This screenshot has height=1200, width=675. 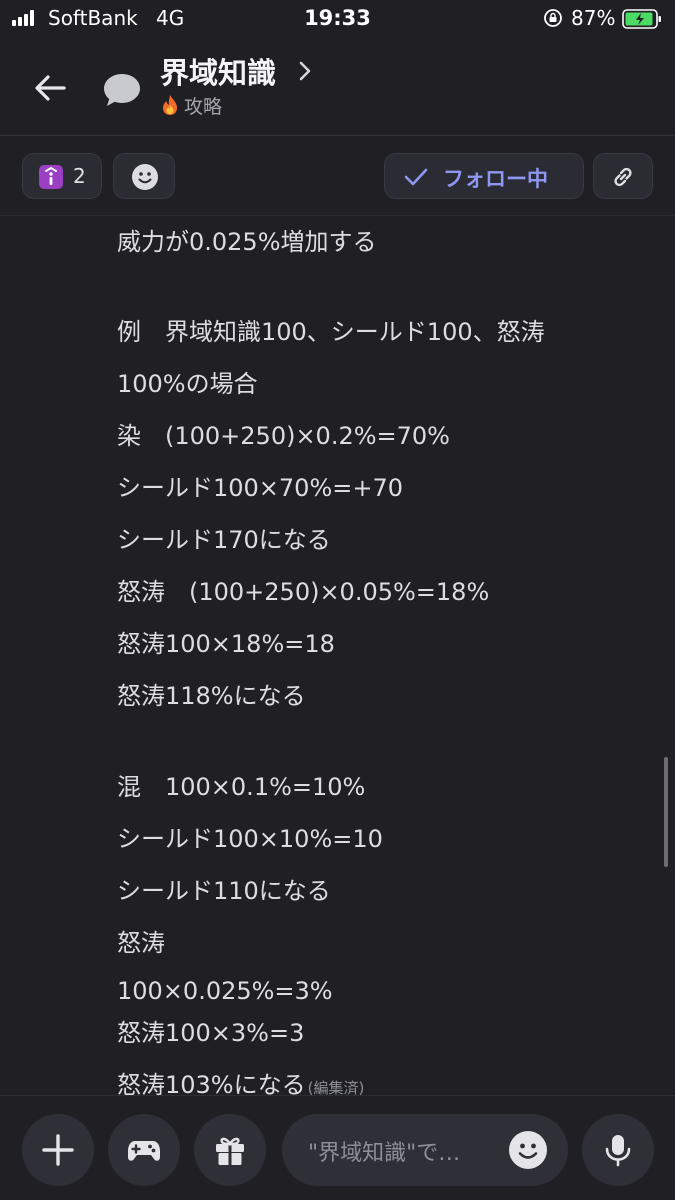 I want to click on edited-label: (編集済), so click(x=336, y=1087).